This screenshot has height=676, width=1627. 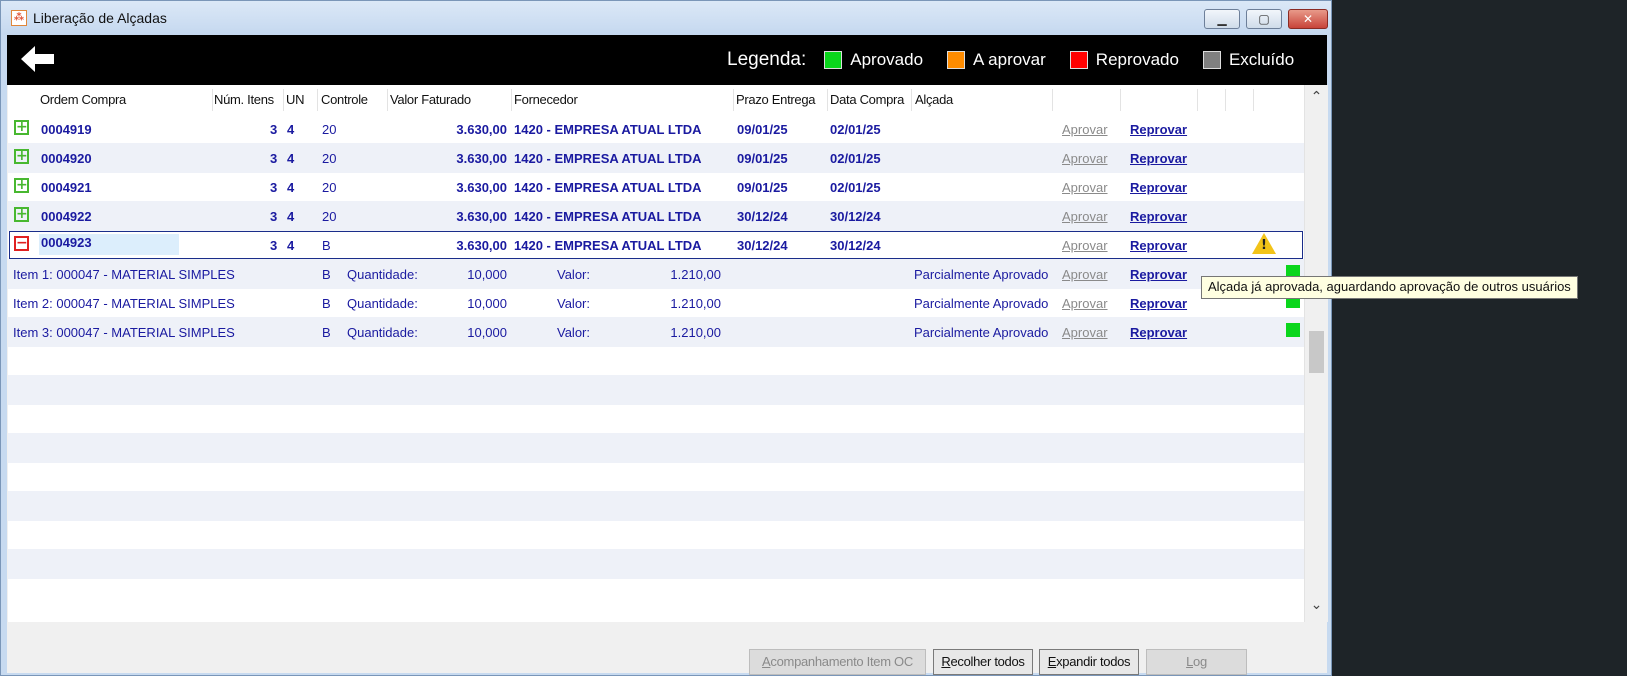 I want to click on legend-swatch-aprovado, so click(x=833, y=60).